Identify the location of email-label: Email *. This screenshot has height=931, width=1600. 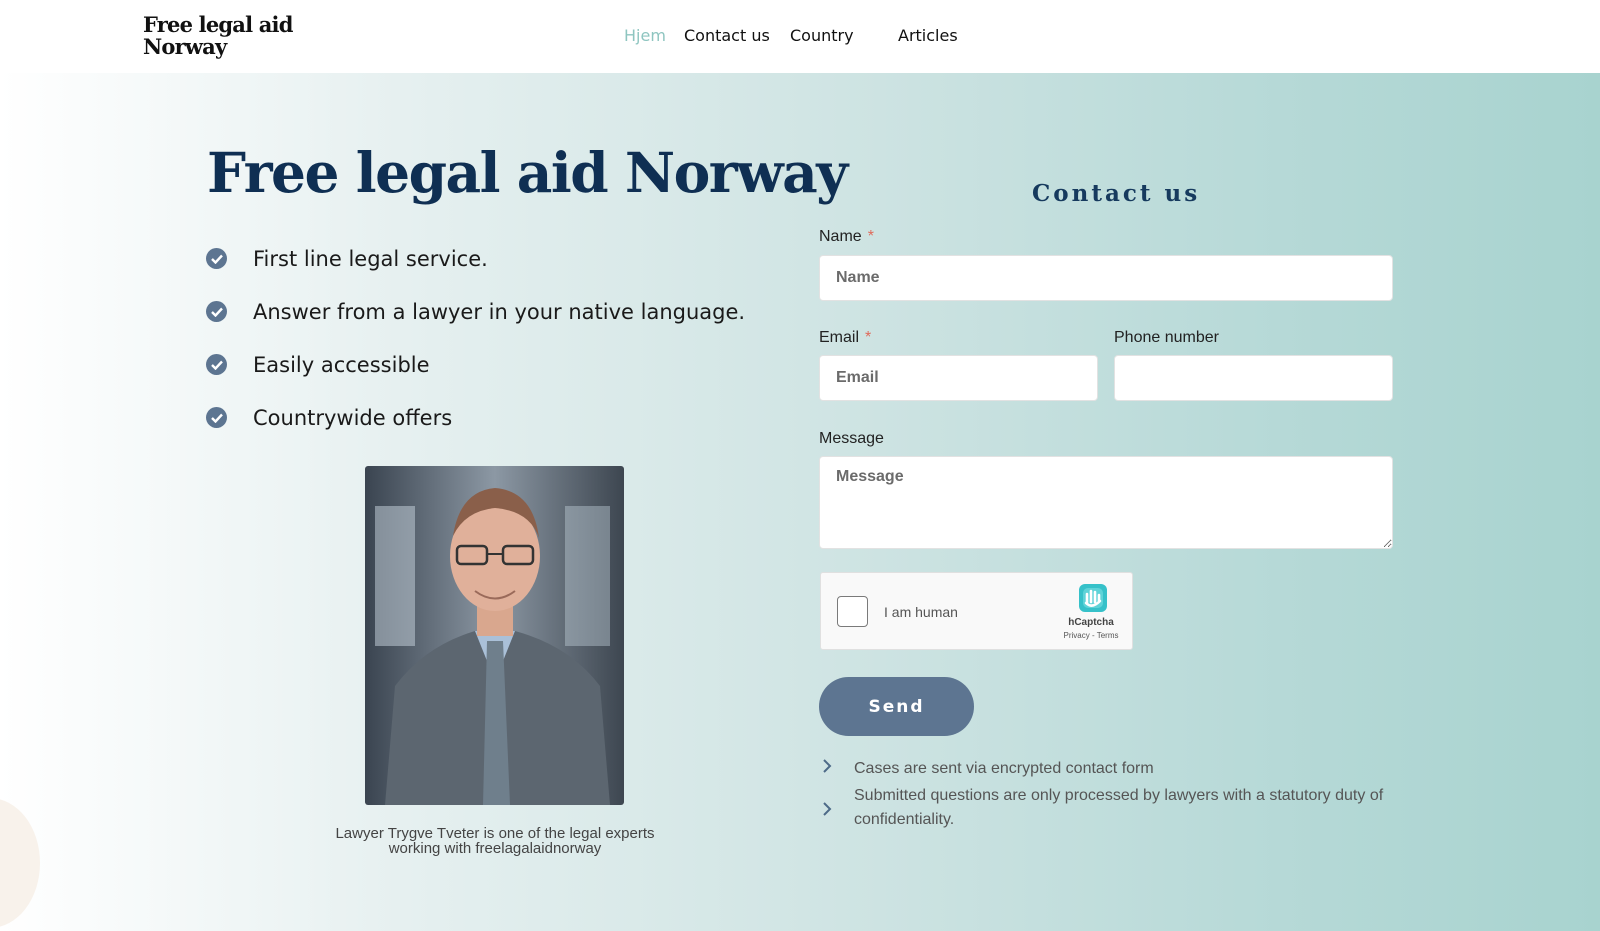
(845, 338).